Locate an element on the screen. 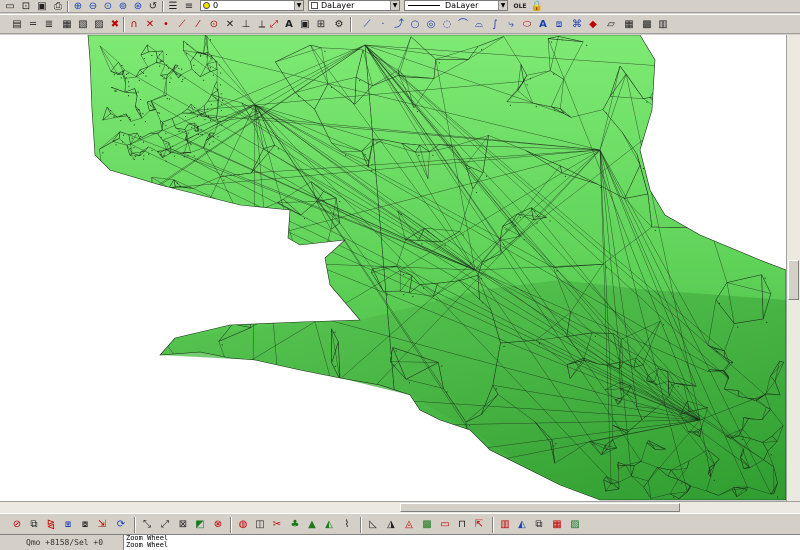 This screenshot has height=550, width=800. rotate-icon: ⟳ is located at coordinates (121, 525).